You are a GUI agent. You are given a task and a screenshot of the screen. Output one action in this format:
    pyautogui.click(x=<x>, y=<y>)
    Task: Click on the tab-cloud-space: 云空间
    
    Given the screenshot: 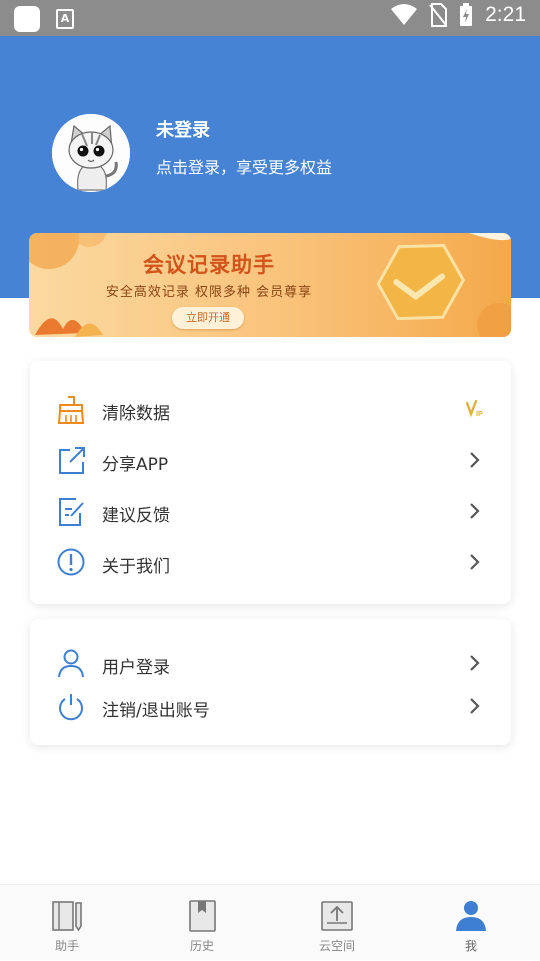 What is the action you would take?
    pyautogui.click(x=337, y=923)
    